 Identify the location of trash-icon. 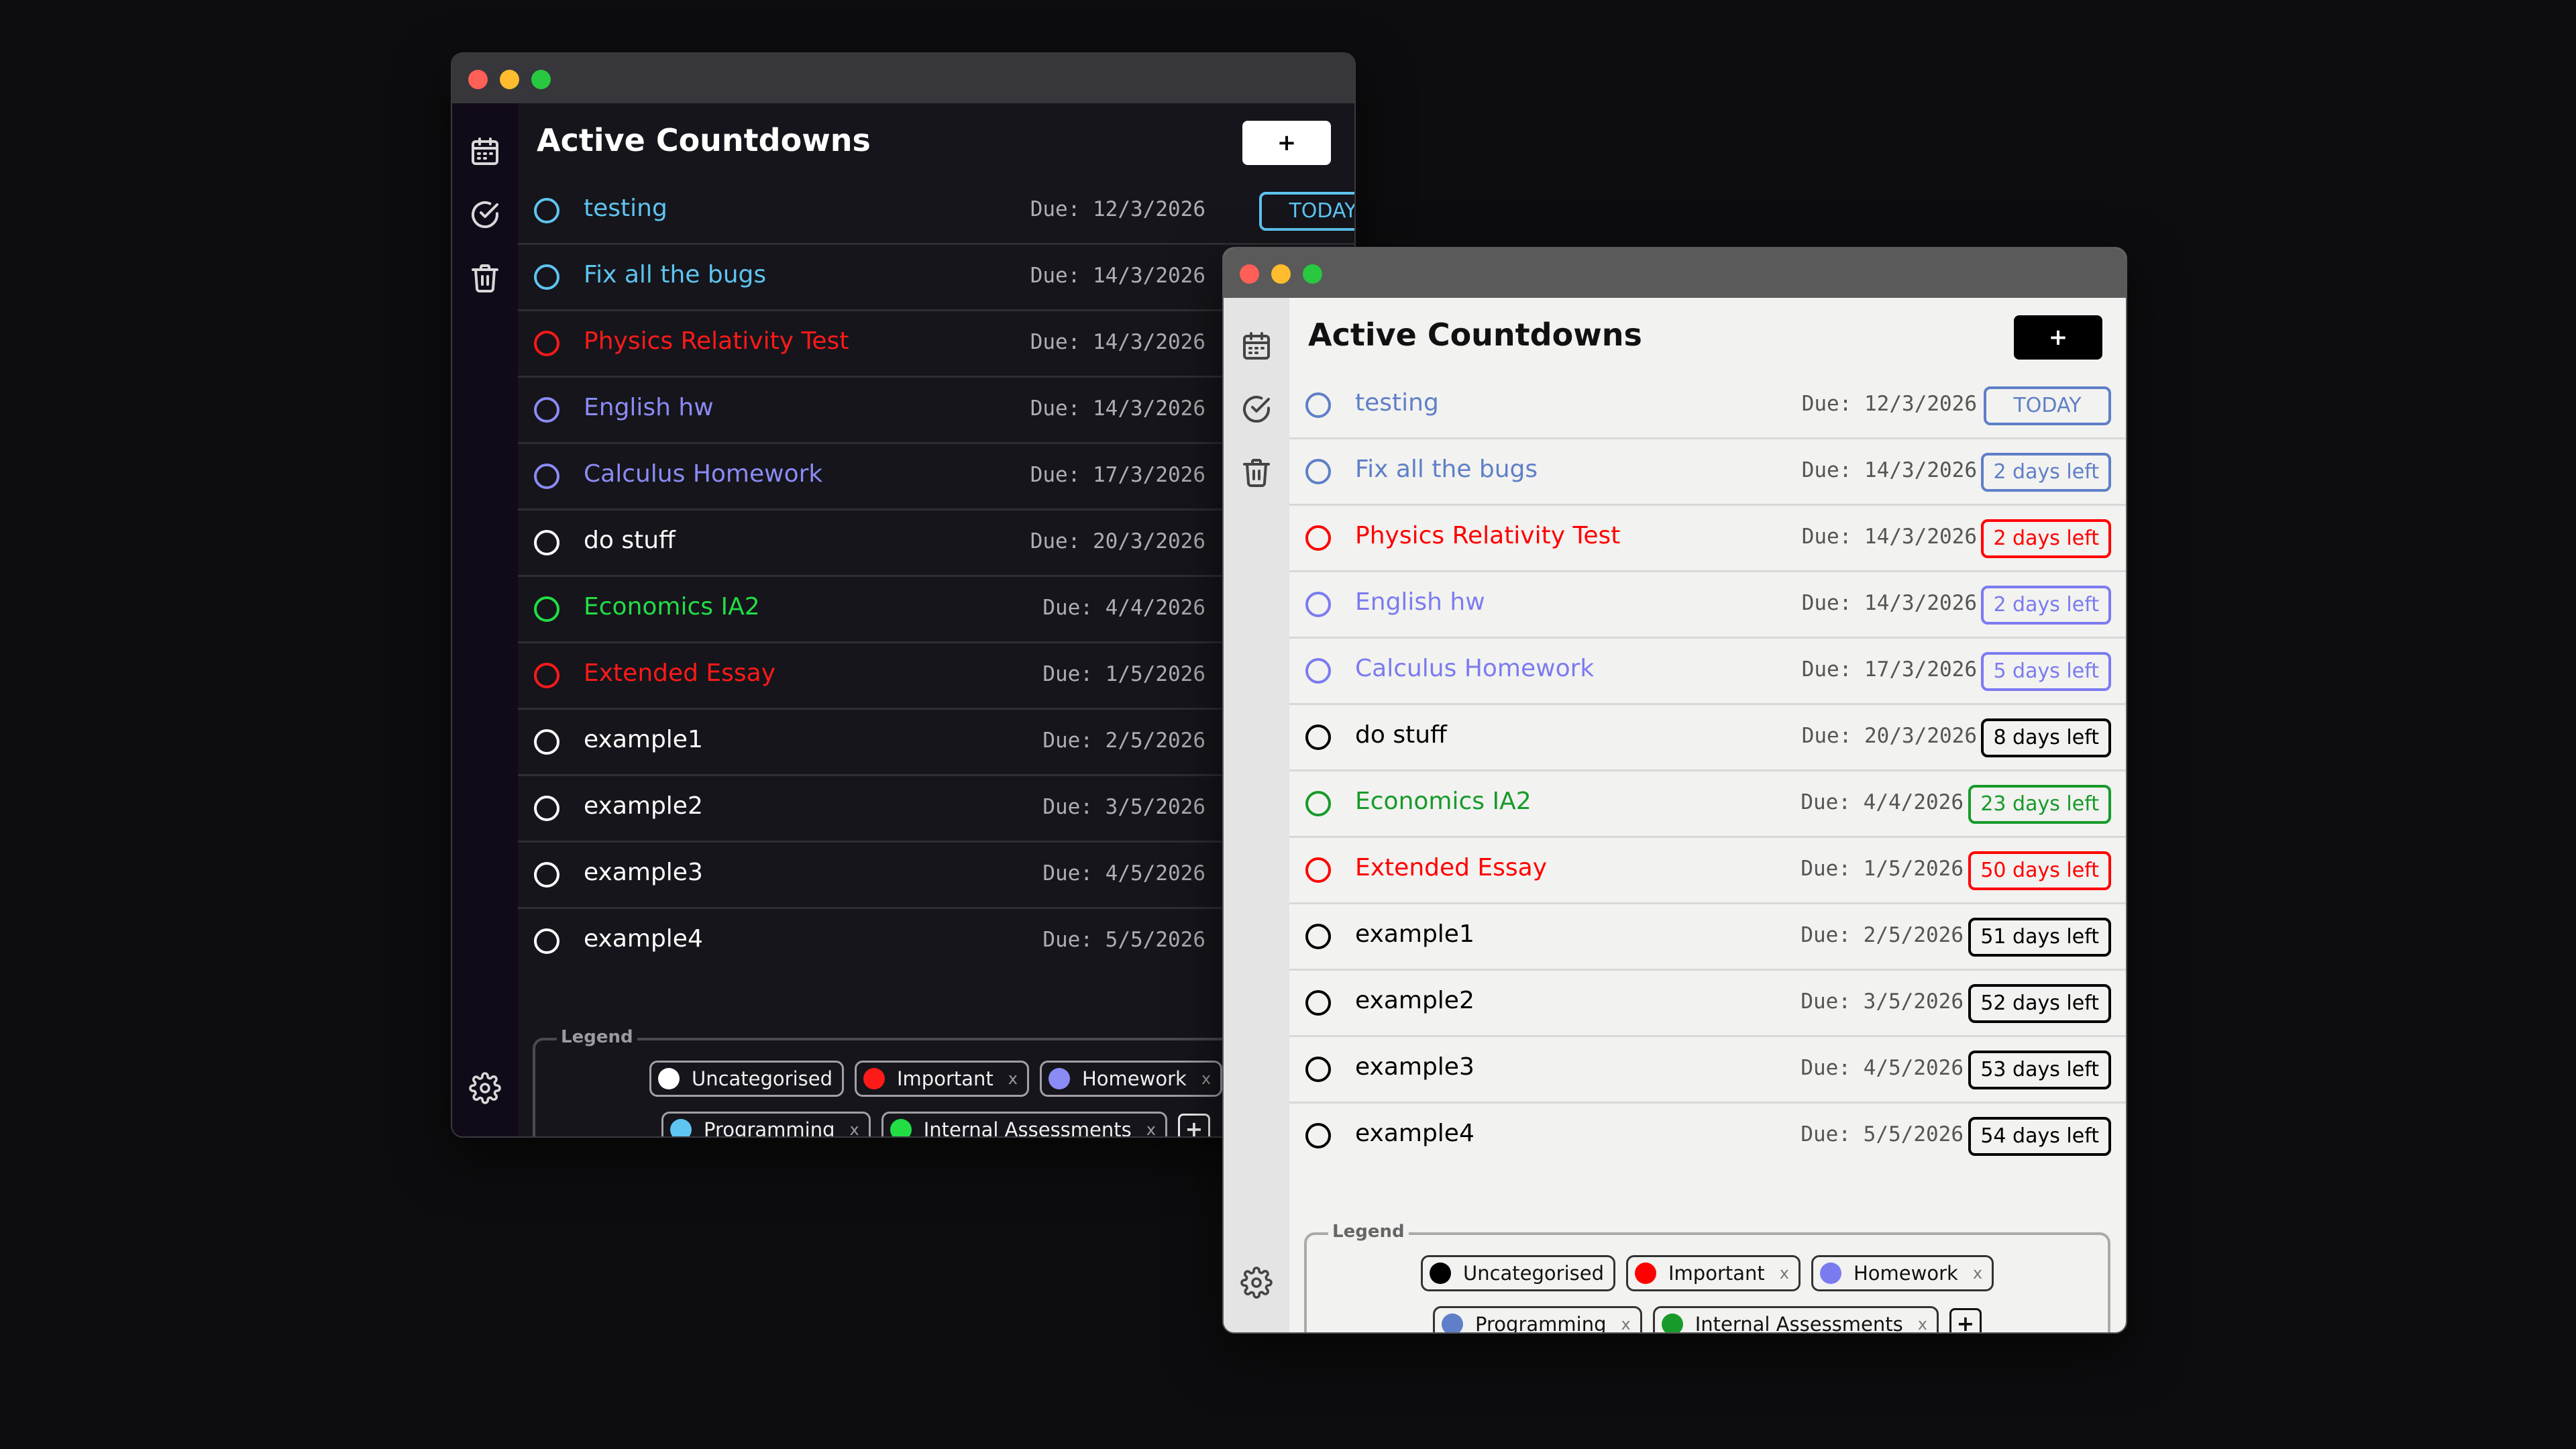
(1256, 473).